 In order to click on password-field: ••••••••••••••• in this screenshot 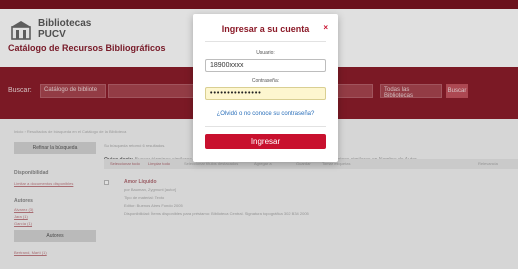, I will do `click(265, 93)`.